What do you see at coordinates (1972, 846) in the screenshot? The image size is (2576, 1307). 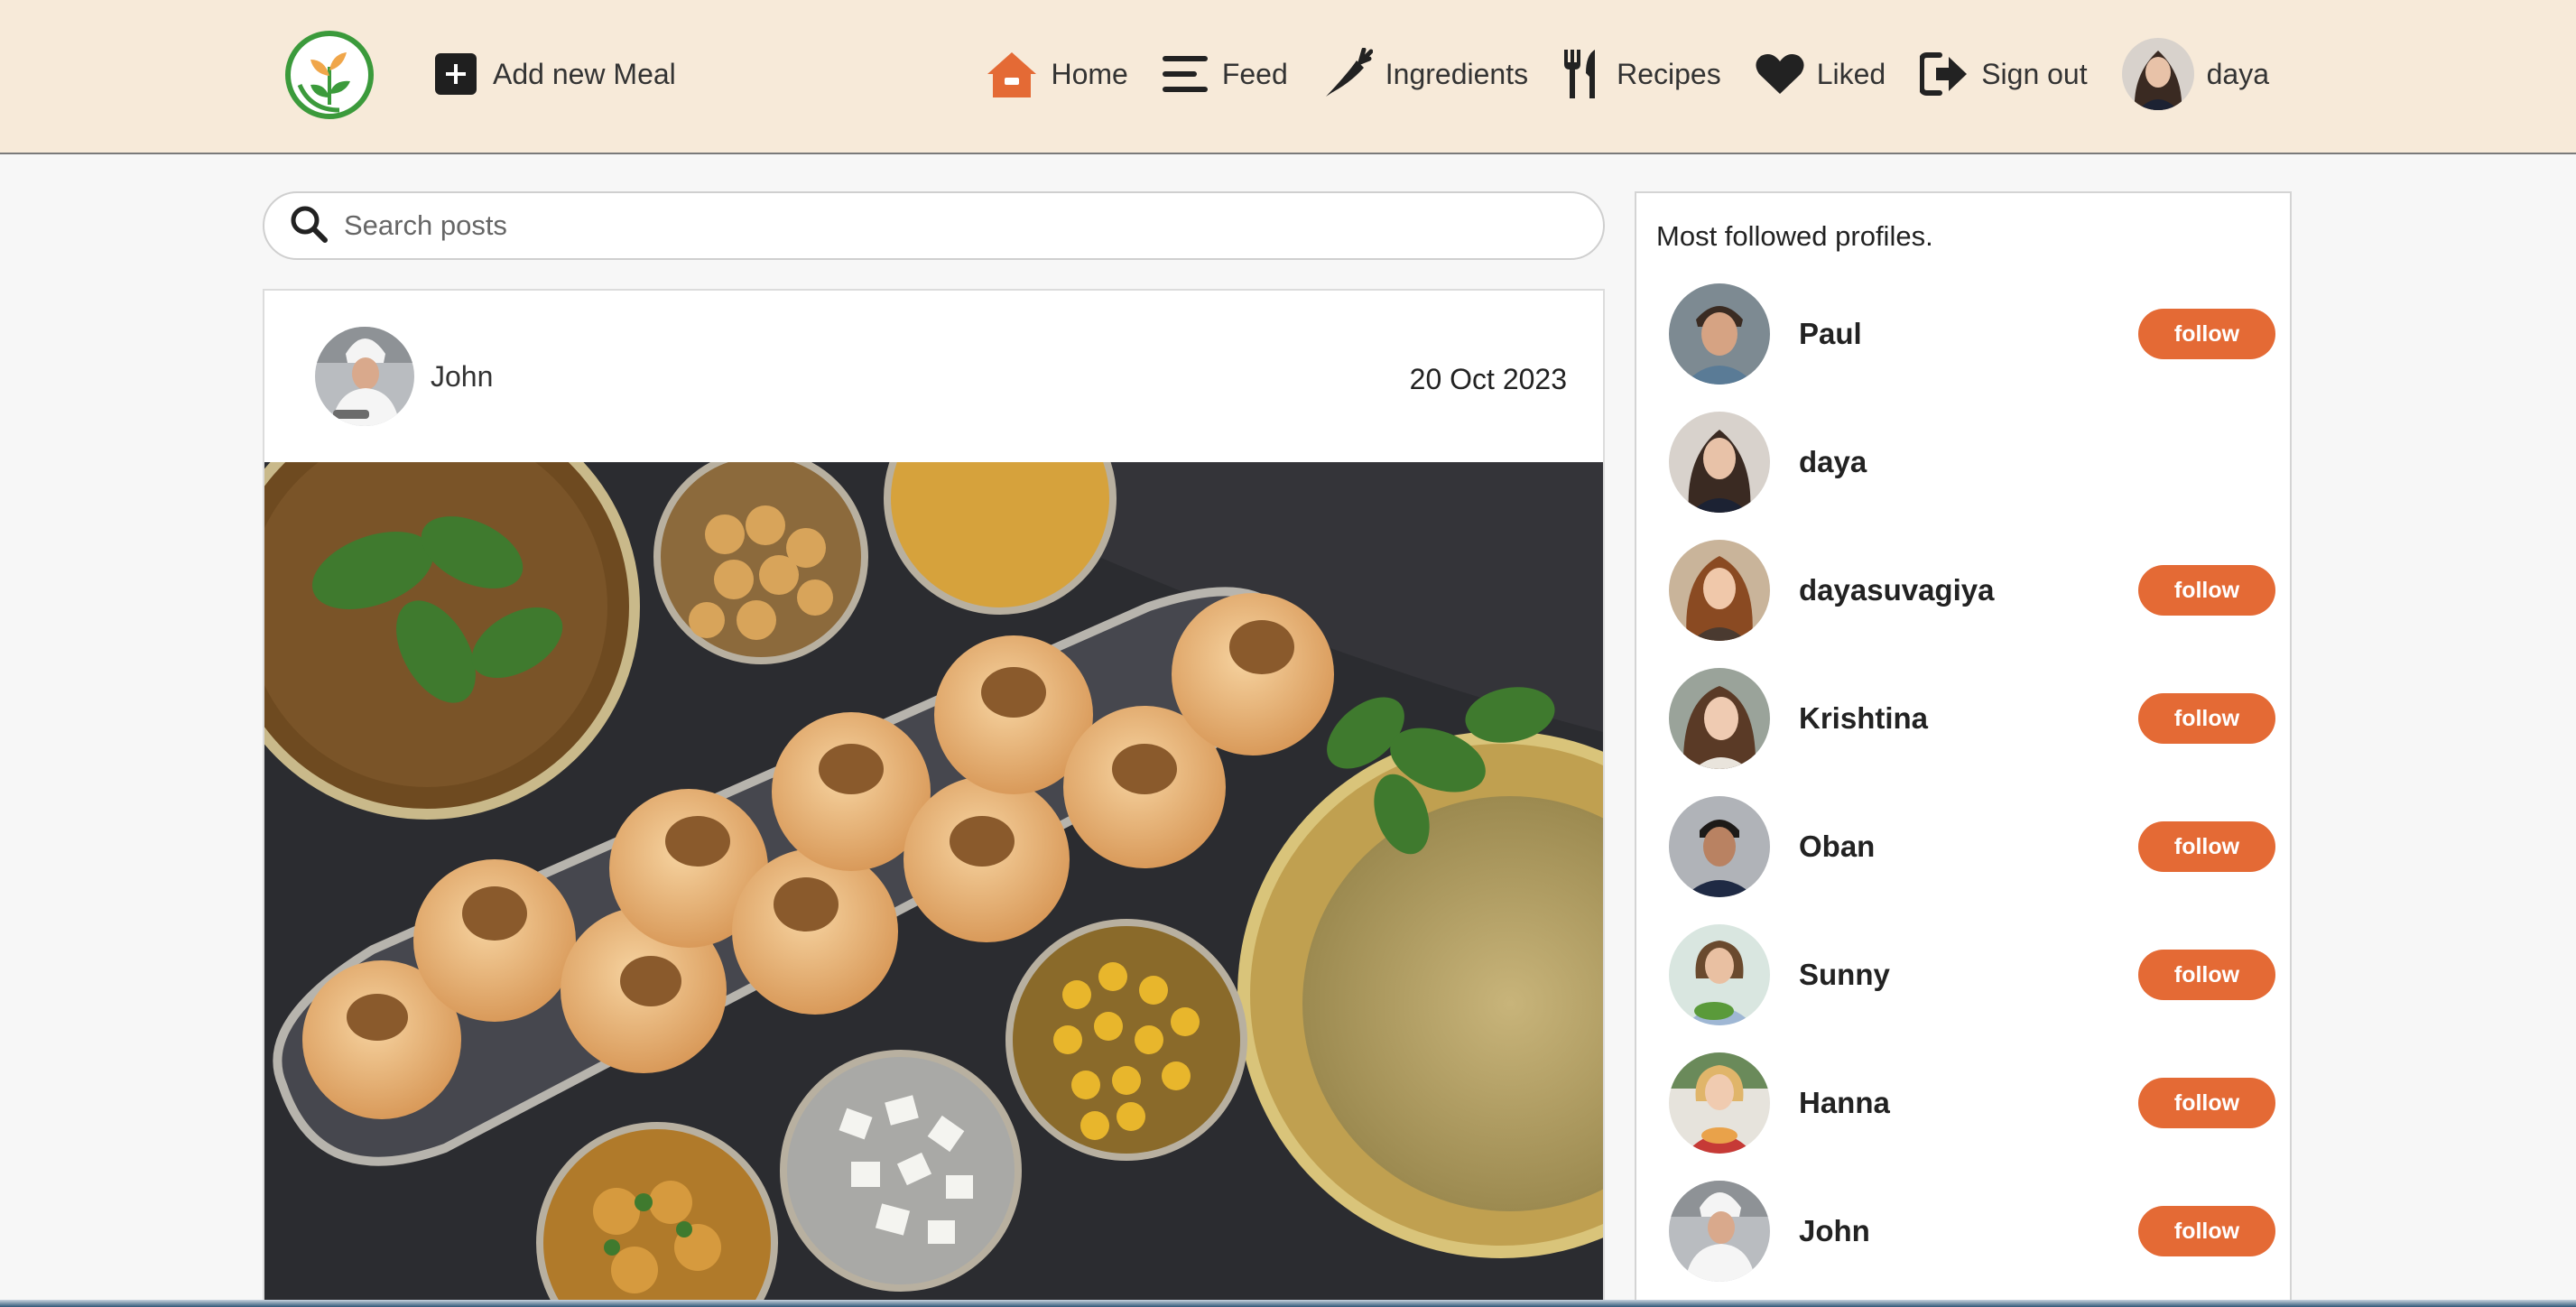 I see `list-item: Oban follow` at bounding box center [1972, 846].